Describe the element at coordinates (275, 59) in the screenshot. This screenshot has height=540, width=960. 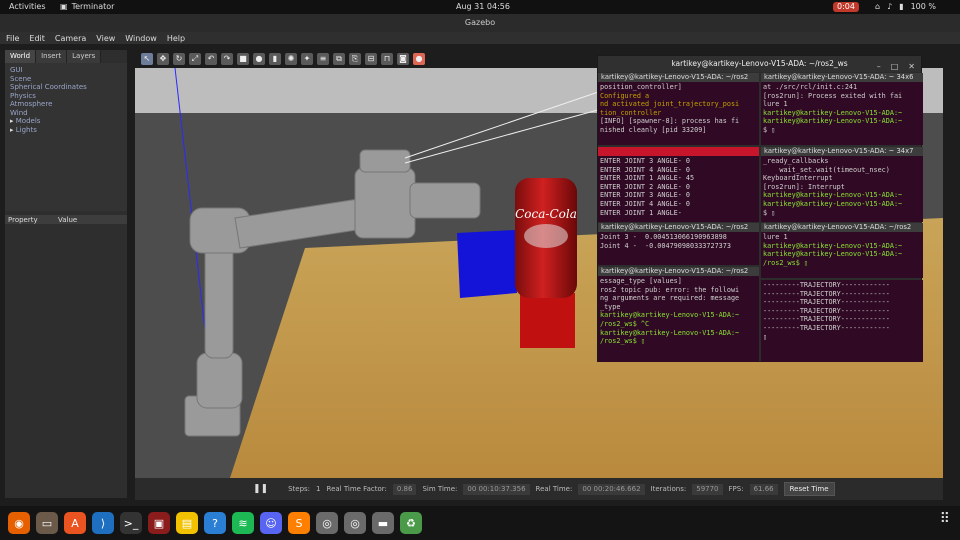
I see `cylinder-icon: ▮` at that location.